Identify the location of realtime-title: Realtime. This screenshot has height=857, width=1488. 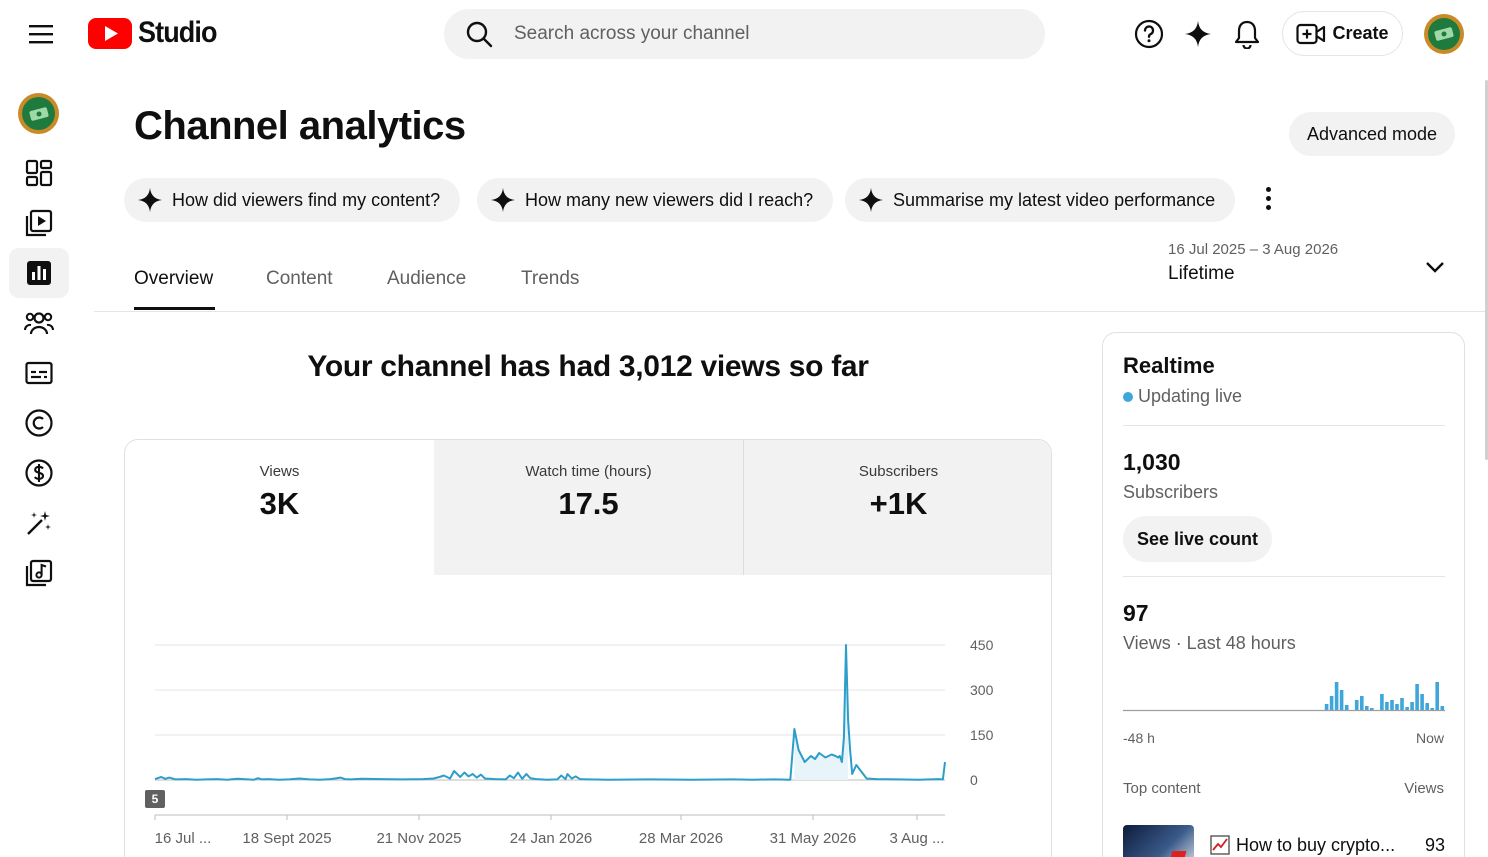
(1169, 365).